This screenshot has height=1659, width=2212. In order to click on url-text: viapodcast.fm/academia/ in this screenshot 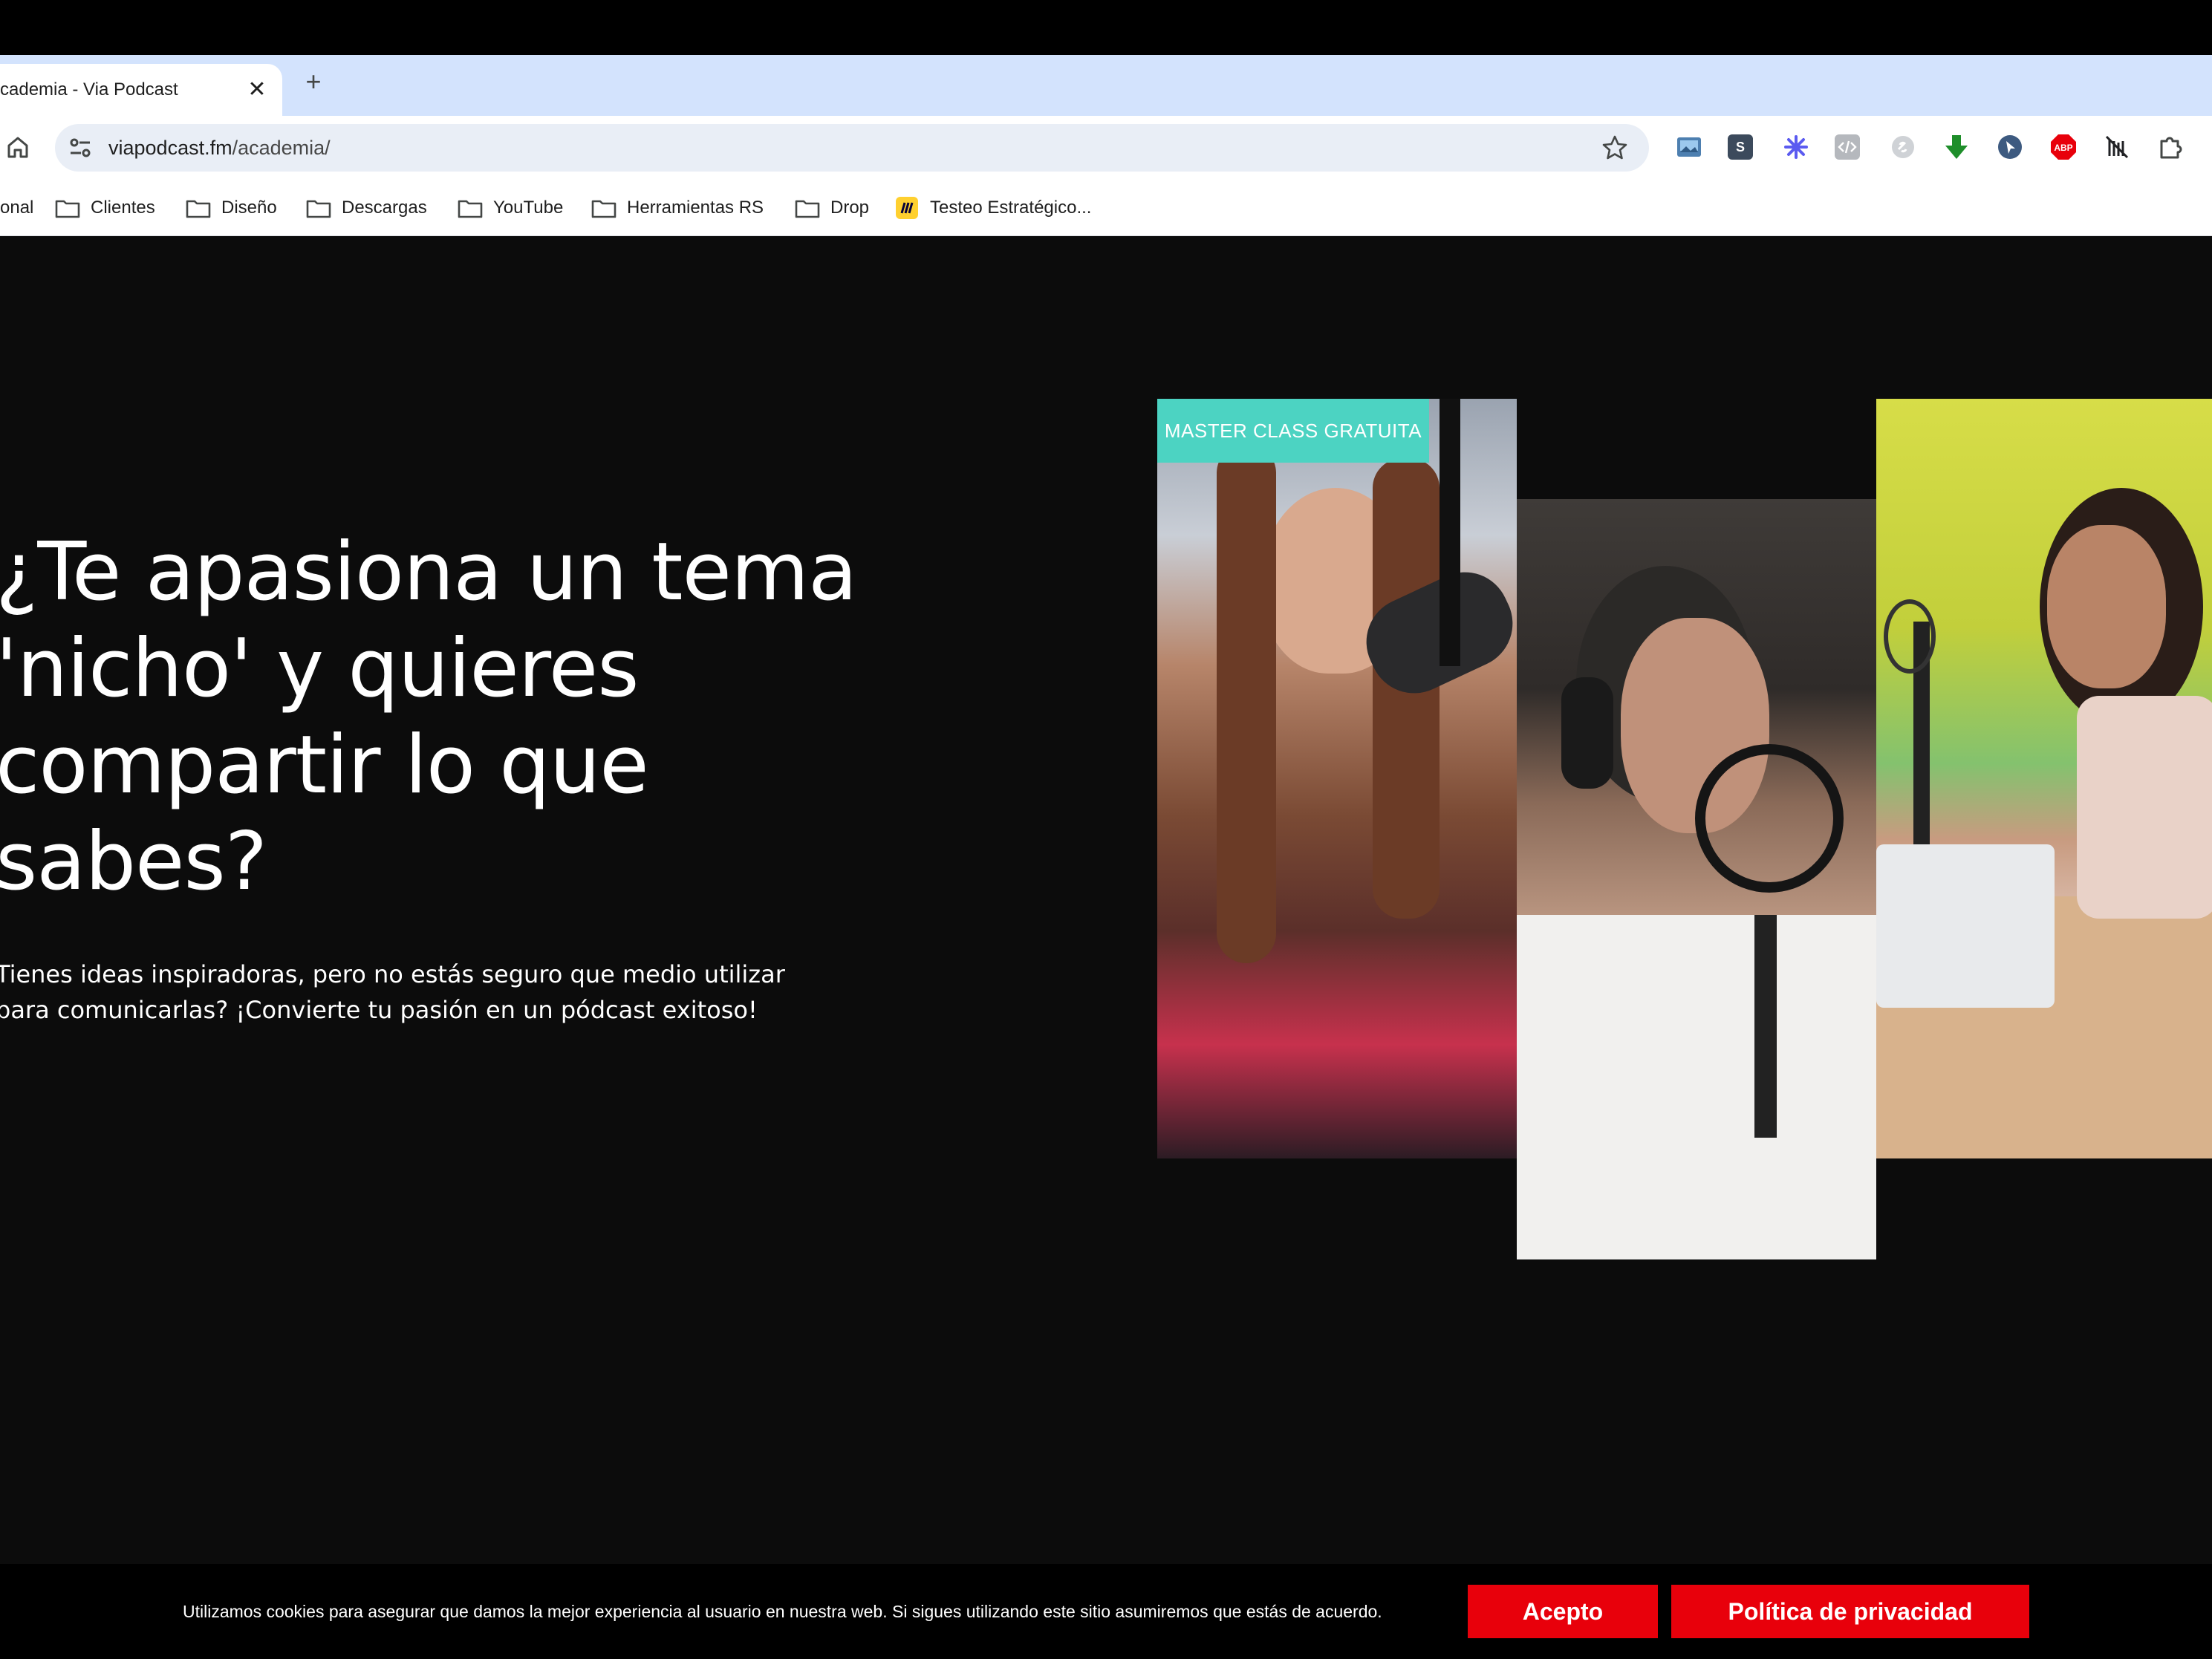, I will do `click(220, 148)`.